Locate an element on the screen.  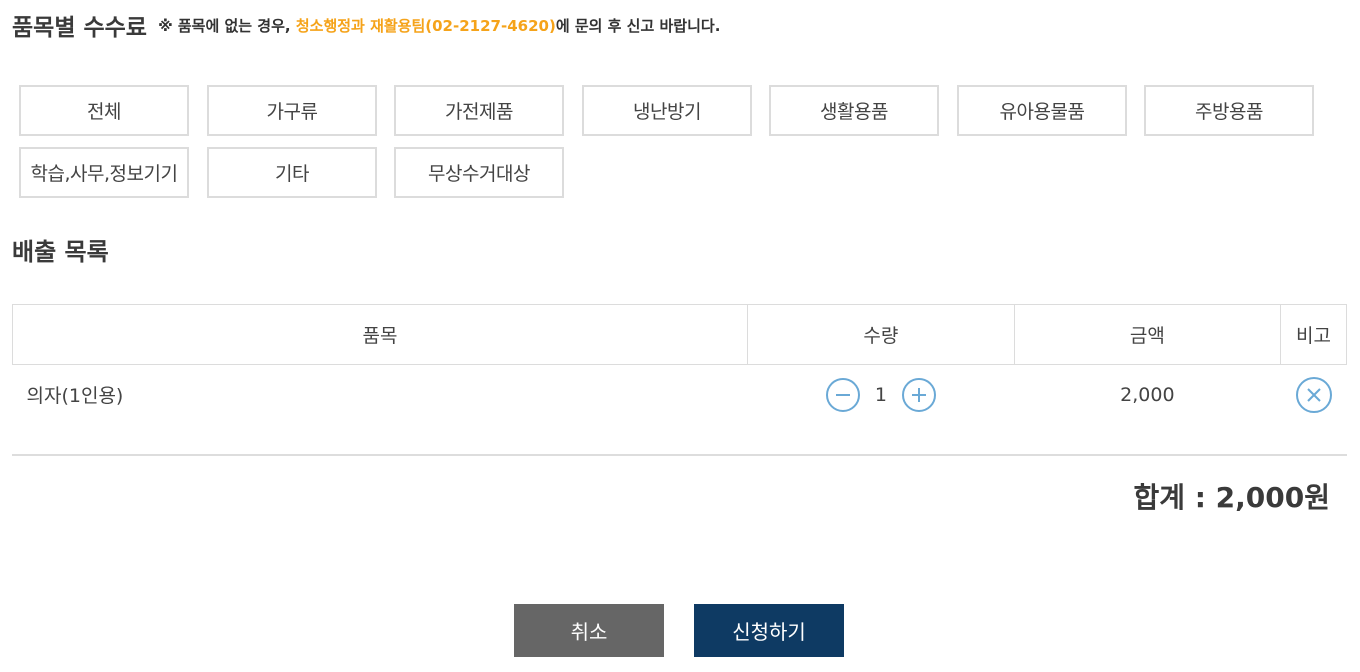
row-item-name: 의자(1인용) is located at coordinates (75, 396).